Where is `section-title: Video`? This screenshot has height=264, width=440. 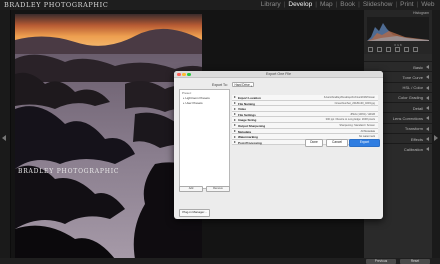 section-title: Video is located at coordinates (242, 109).